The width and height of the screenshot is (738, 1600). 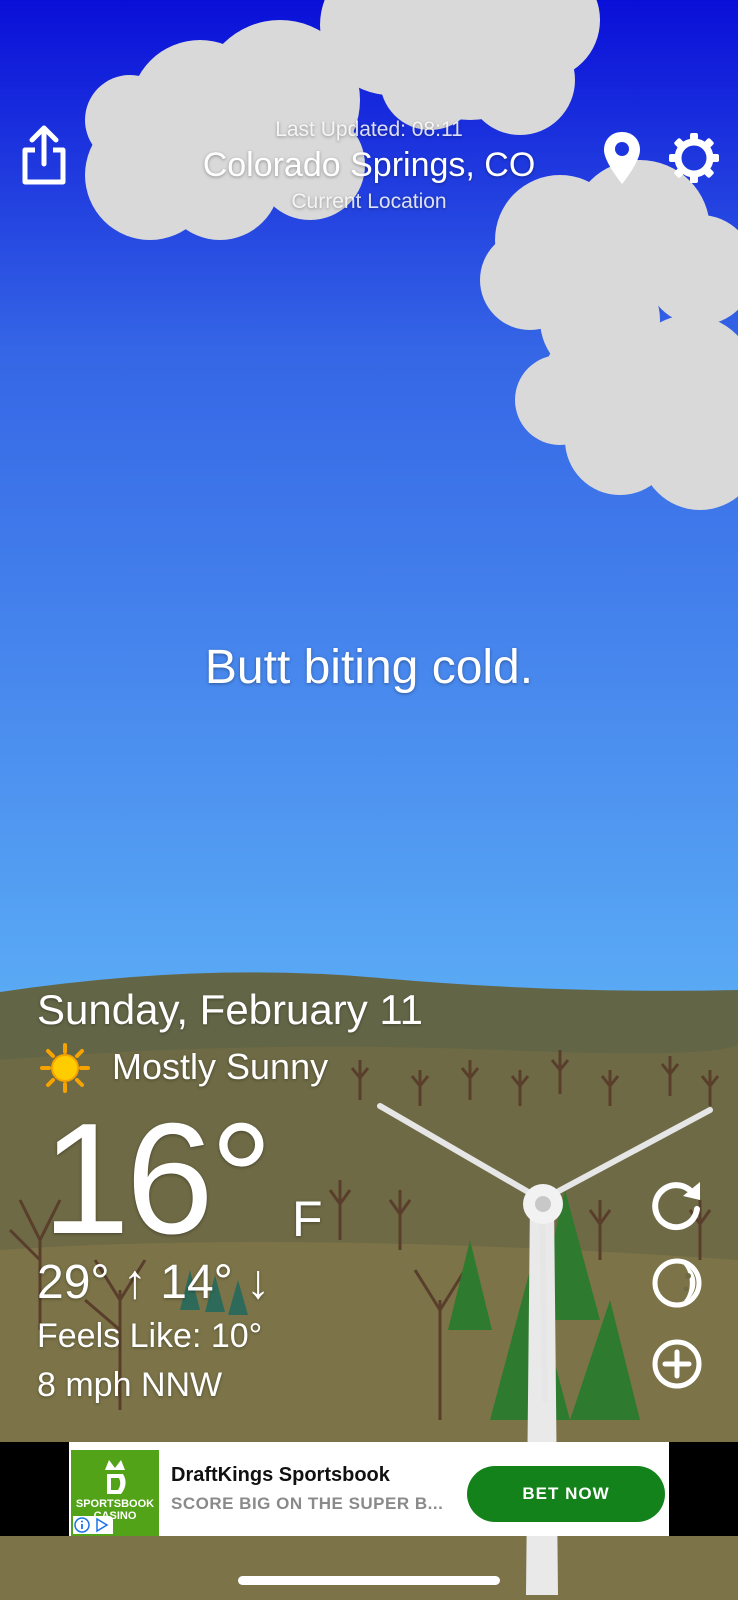 I want to click on location-type-label: Current Location, so click(x=369, y=201).